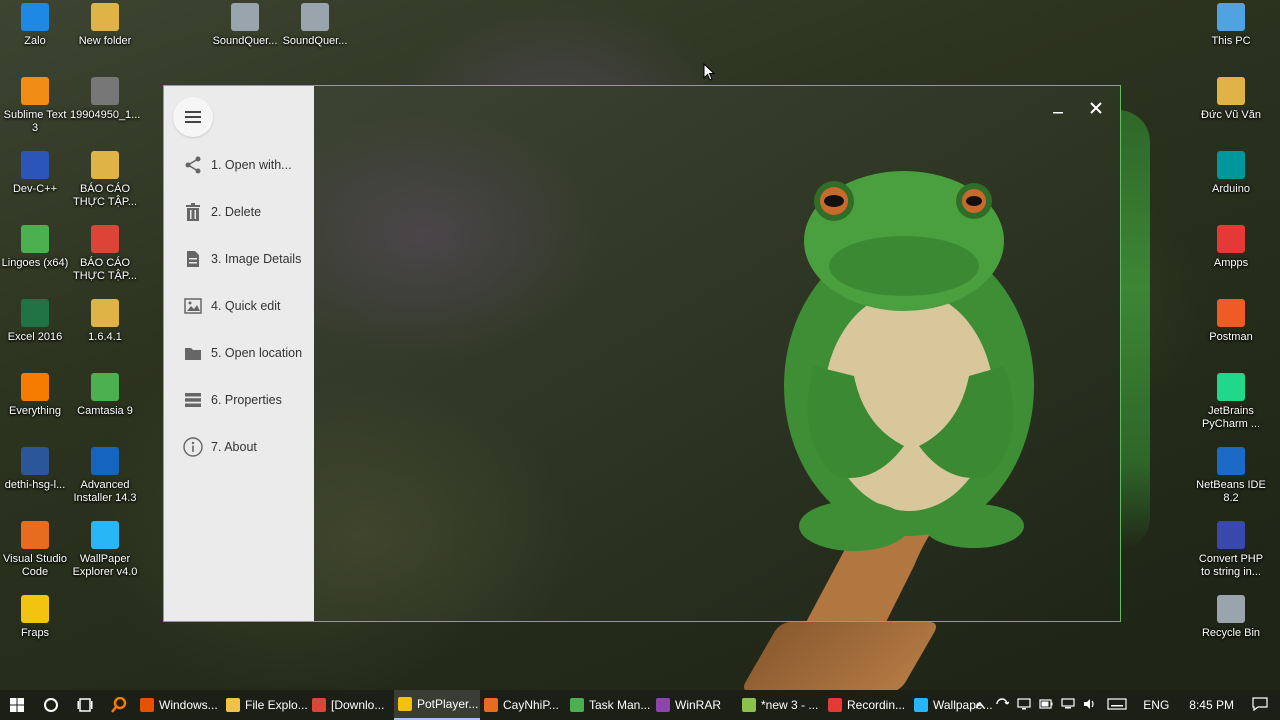  What do you see at coordinates (1090, 705) in the screenshot?
I see `volume-icon` at bounding box center [1090, 705].